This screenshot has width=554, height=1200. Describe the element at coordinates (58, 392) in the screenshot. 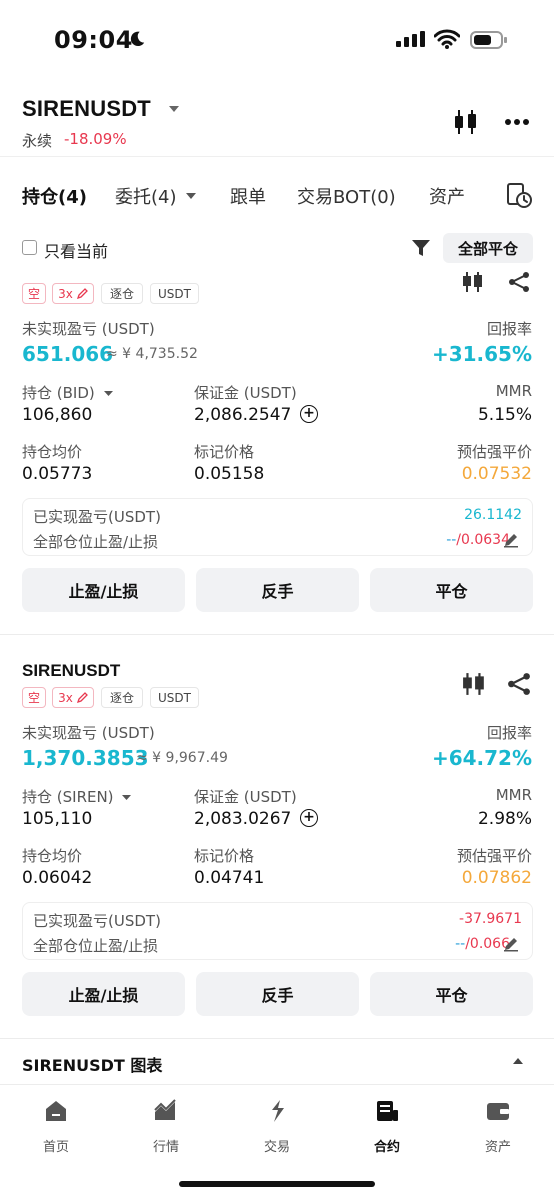

I see `position-size-label: 持仓 (BID)` at that location.